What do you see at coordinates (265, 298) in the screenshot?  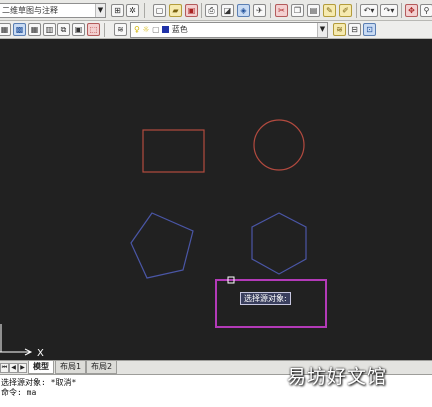 I see `tooltip: 选择源对象:` at bounding box center [265, 298].